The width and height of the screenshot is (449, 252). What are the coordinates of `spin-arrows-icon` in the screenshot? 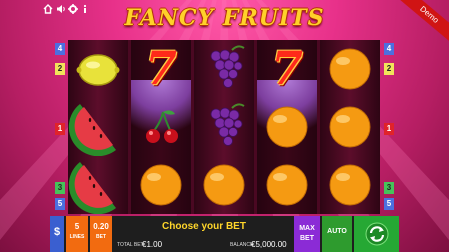 It's located at (377, 234).